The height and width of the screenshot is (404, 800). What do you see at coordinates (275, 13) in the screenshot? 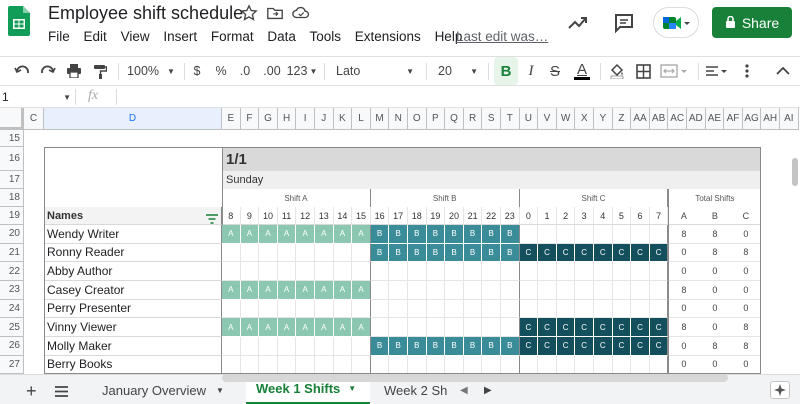
I see `move-folder-icon` at bounding box center [275, 13].